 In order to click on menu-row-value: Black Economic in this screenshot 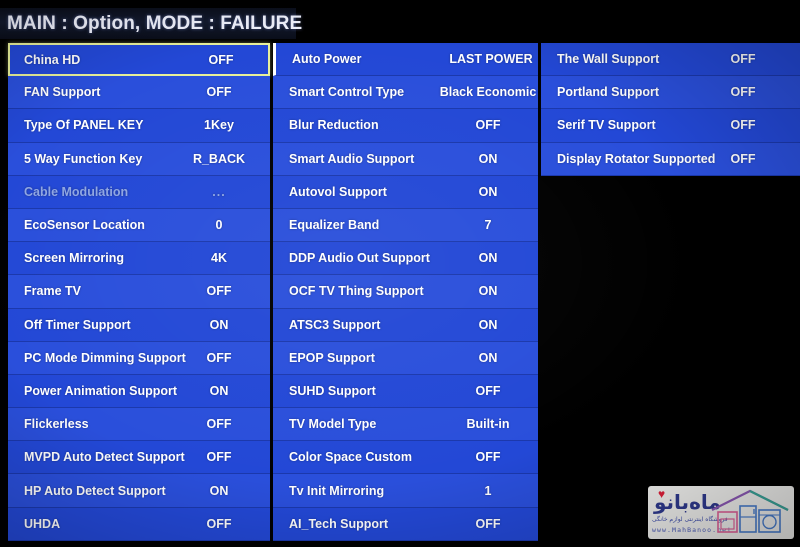, I will do `click(488, 92)`.